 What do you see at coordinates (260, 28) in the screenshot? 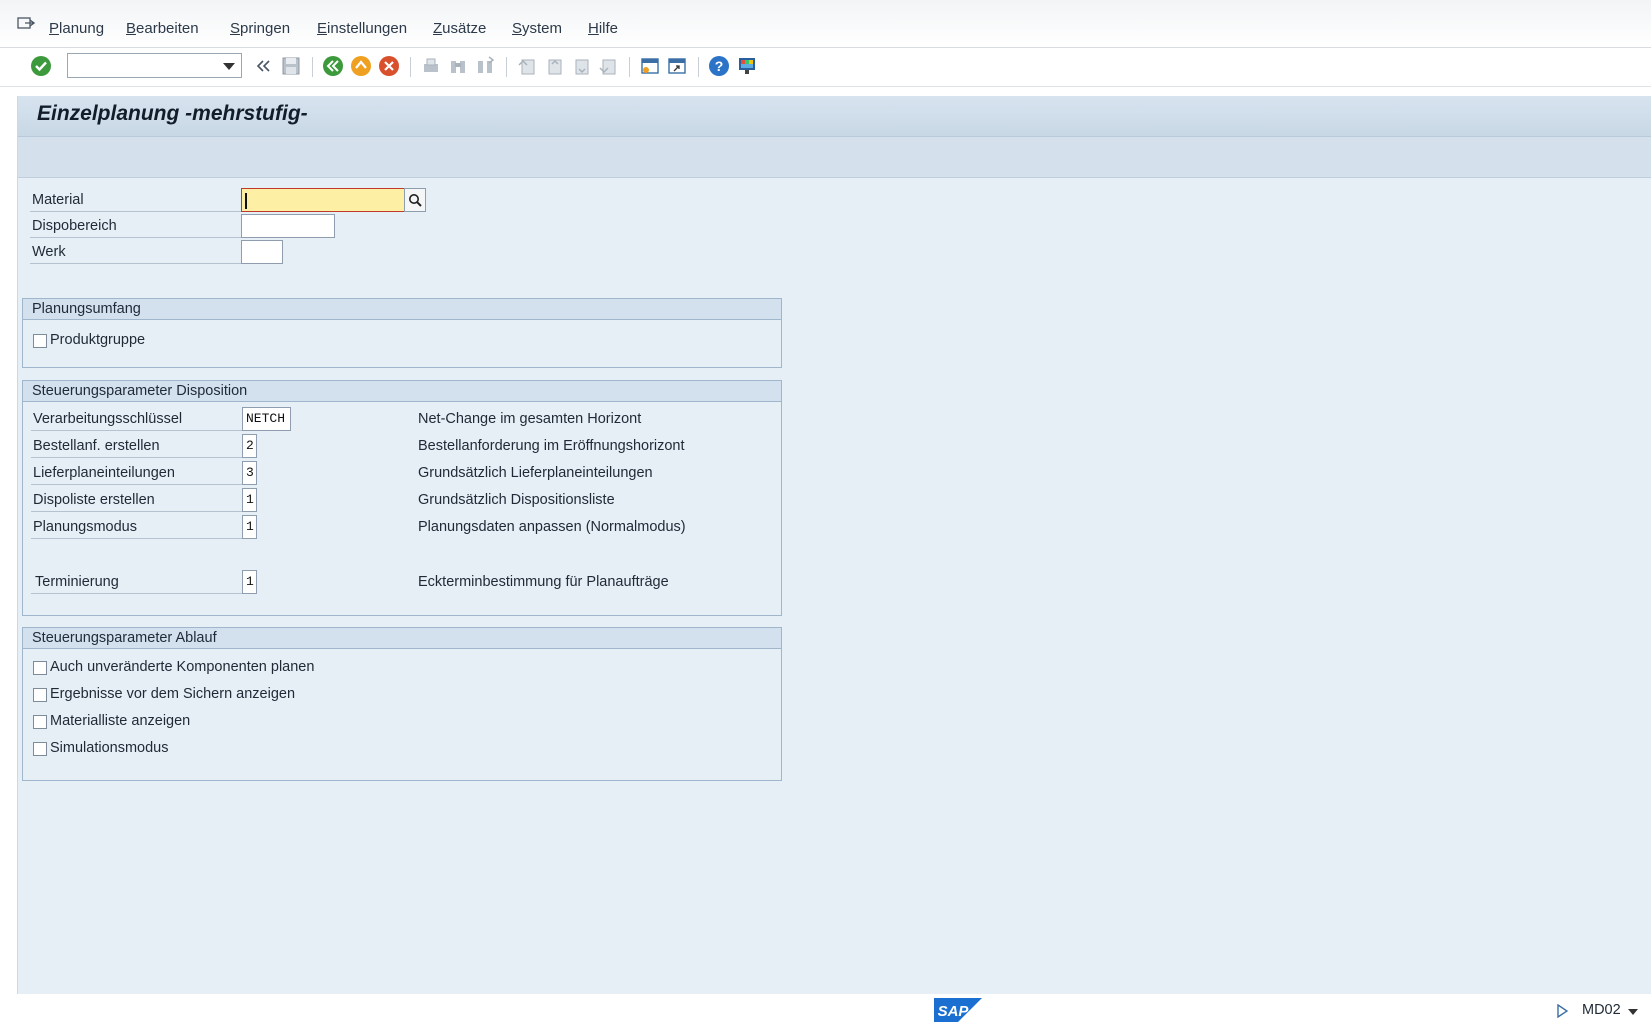
I see `menu-springen: Springen` at bounding box center [260, 28].